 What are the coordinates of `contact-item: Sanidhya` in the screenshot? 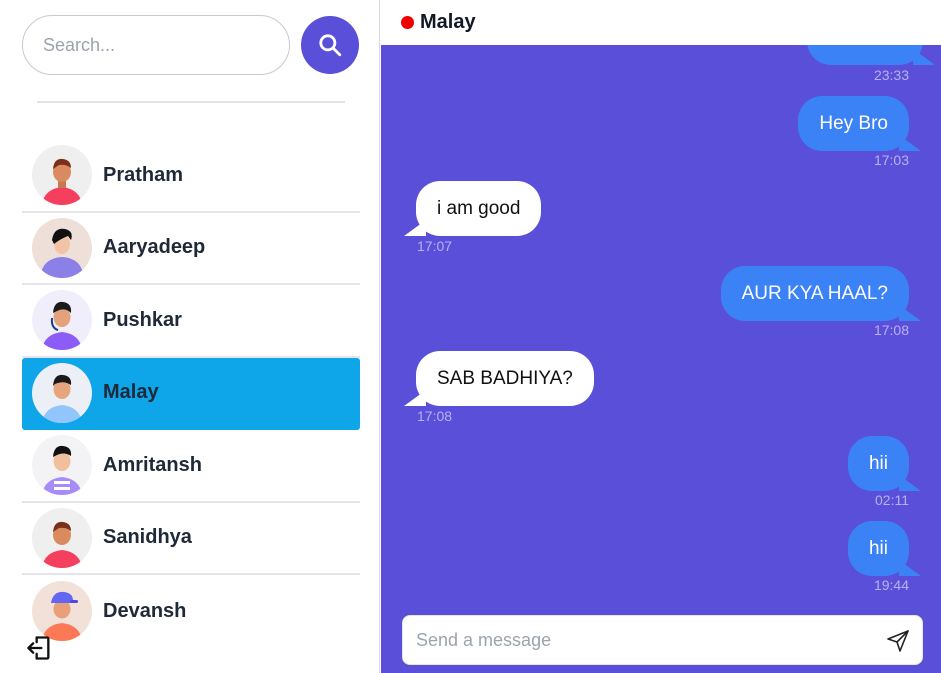 It's located at (191, 539).